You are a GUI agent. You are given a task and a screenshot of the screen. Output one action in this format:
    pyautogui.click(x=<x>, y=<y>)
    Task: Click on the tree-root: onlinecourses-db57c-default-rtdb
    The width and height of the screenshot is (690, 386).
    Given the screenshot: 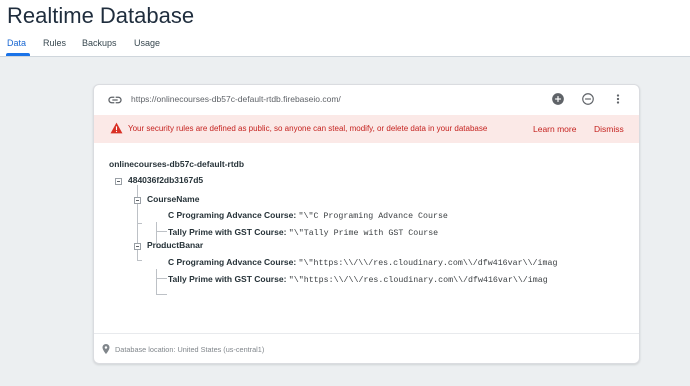 What is the action you would take?
    pyautogui.click(x=176, y=164)
    